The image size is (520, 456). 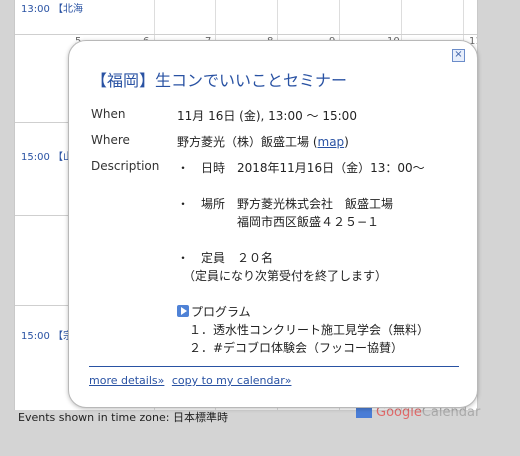 I want to click on description-line: １．透水性コンクリート施工見学会（無料）, so click(x=303, y=330).